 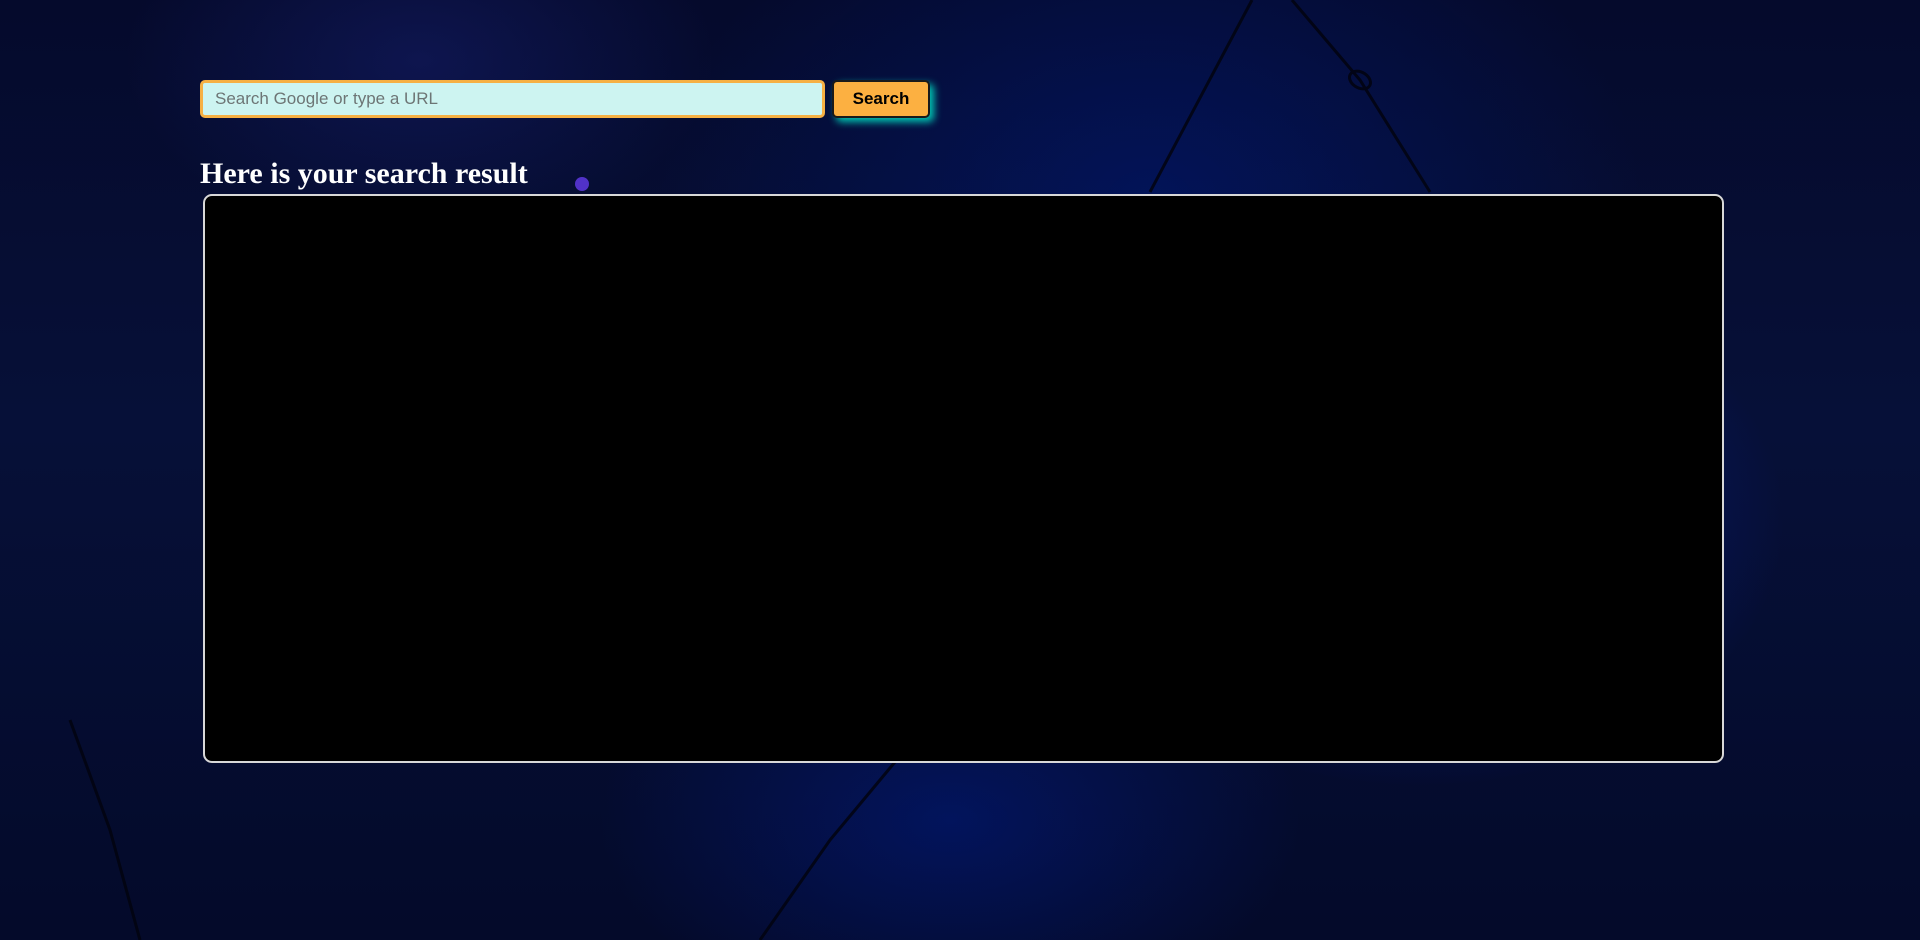 What do you see at coordinates (512, 99) in the screenshot?
I see `search-input` at bounding box center [512, 99].